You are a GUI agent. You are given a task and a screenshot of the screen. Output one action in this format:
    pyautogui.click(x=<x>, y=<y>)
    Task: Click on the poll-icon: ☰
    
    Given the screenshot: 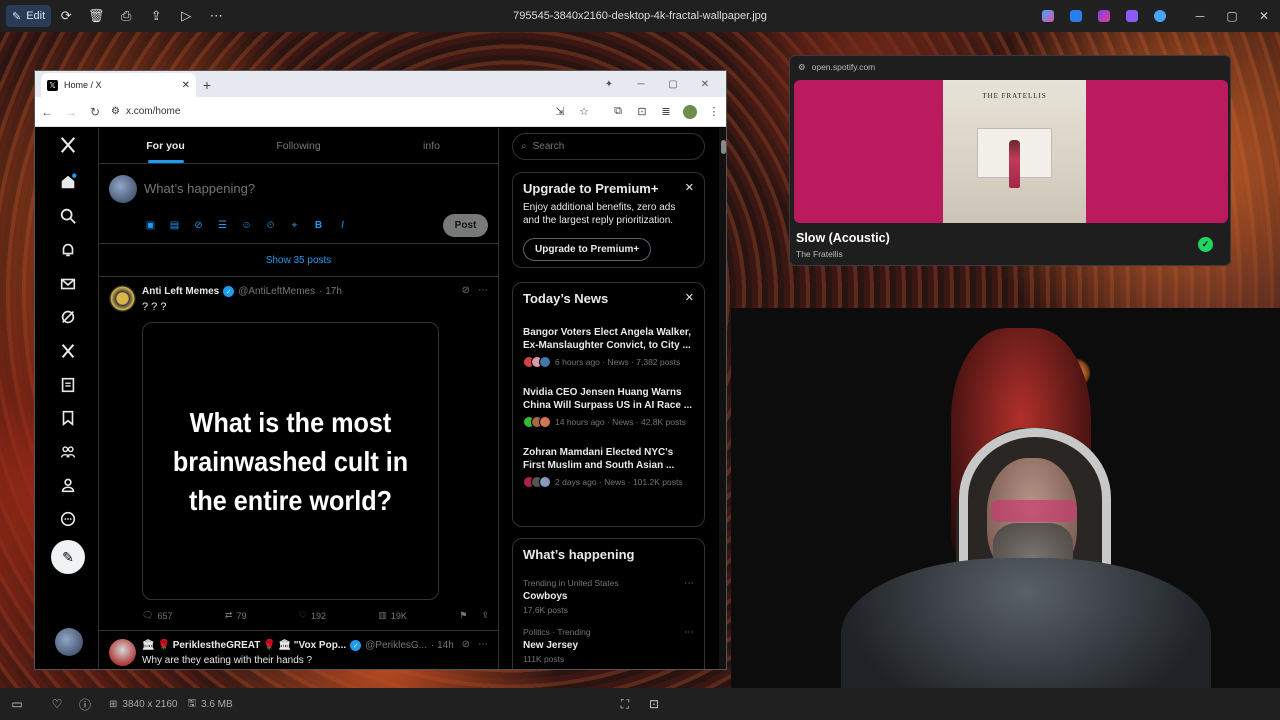 What is the action you would take?
    pyautogui.click(x=222, y=225)
    